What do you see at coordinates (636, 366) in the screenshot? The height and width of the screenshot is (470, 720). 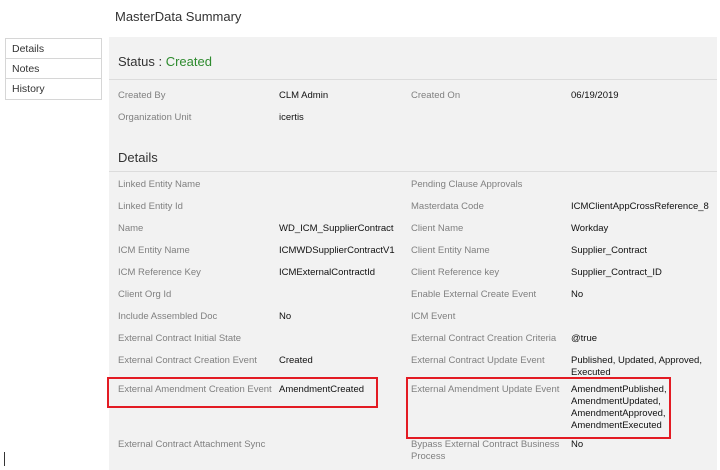 I see `field-value: Published, Updated, Approved, Executed` at bounding box center [636, 366].